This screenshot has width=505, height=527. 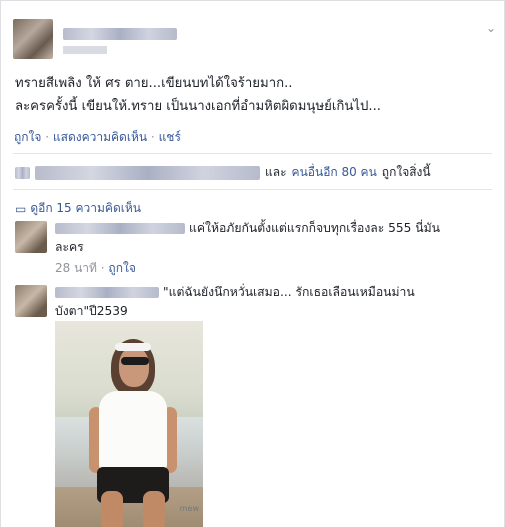 What do you see at coordinates (134, 367) in the screenshot?
I see `photo-face` at bounding box center [134, 367].